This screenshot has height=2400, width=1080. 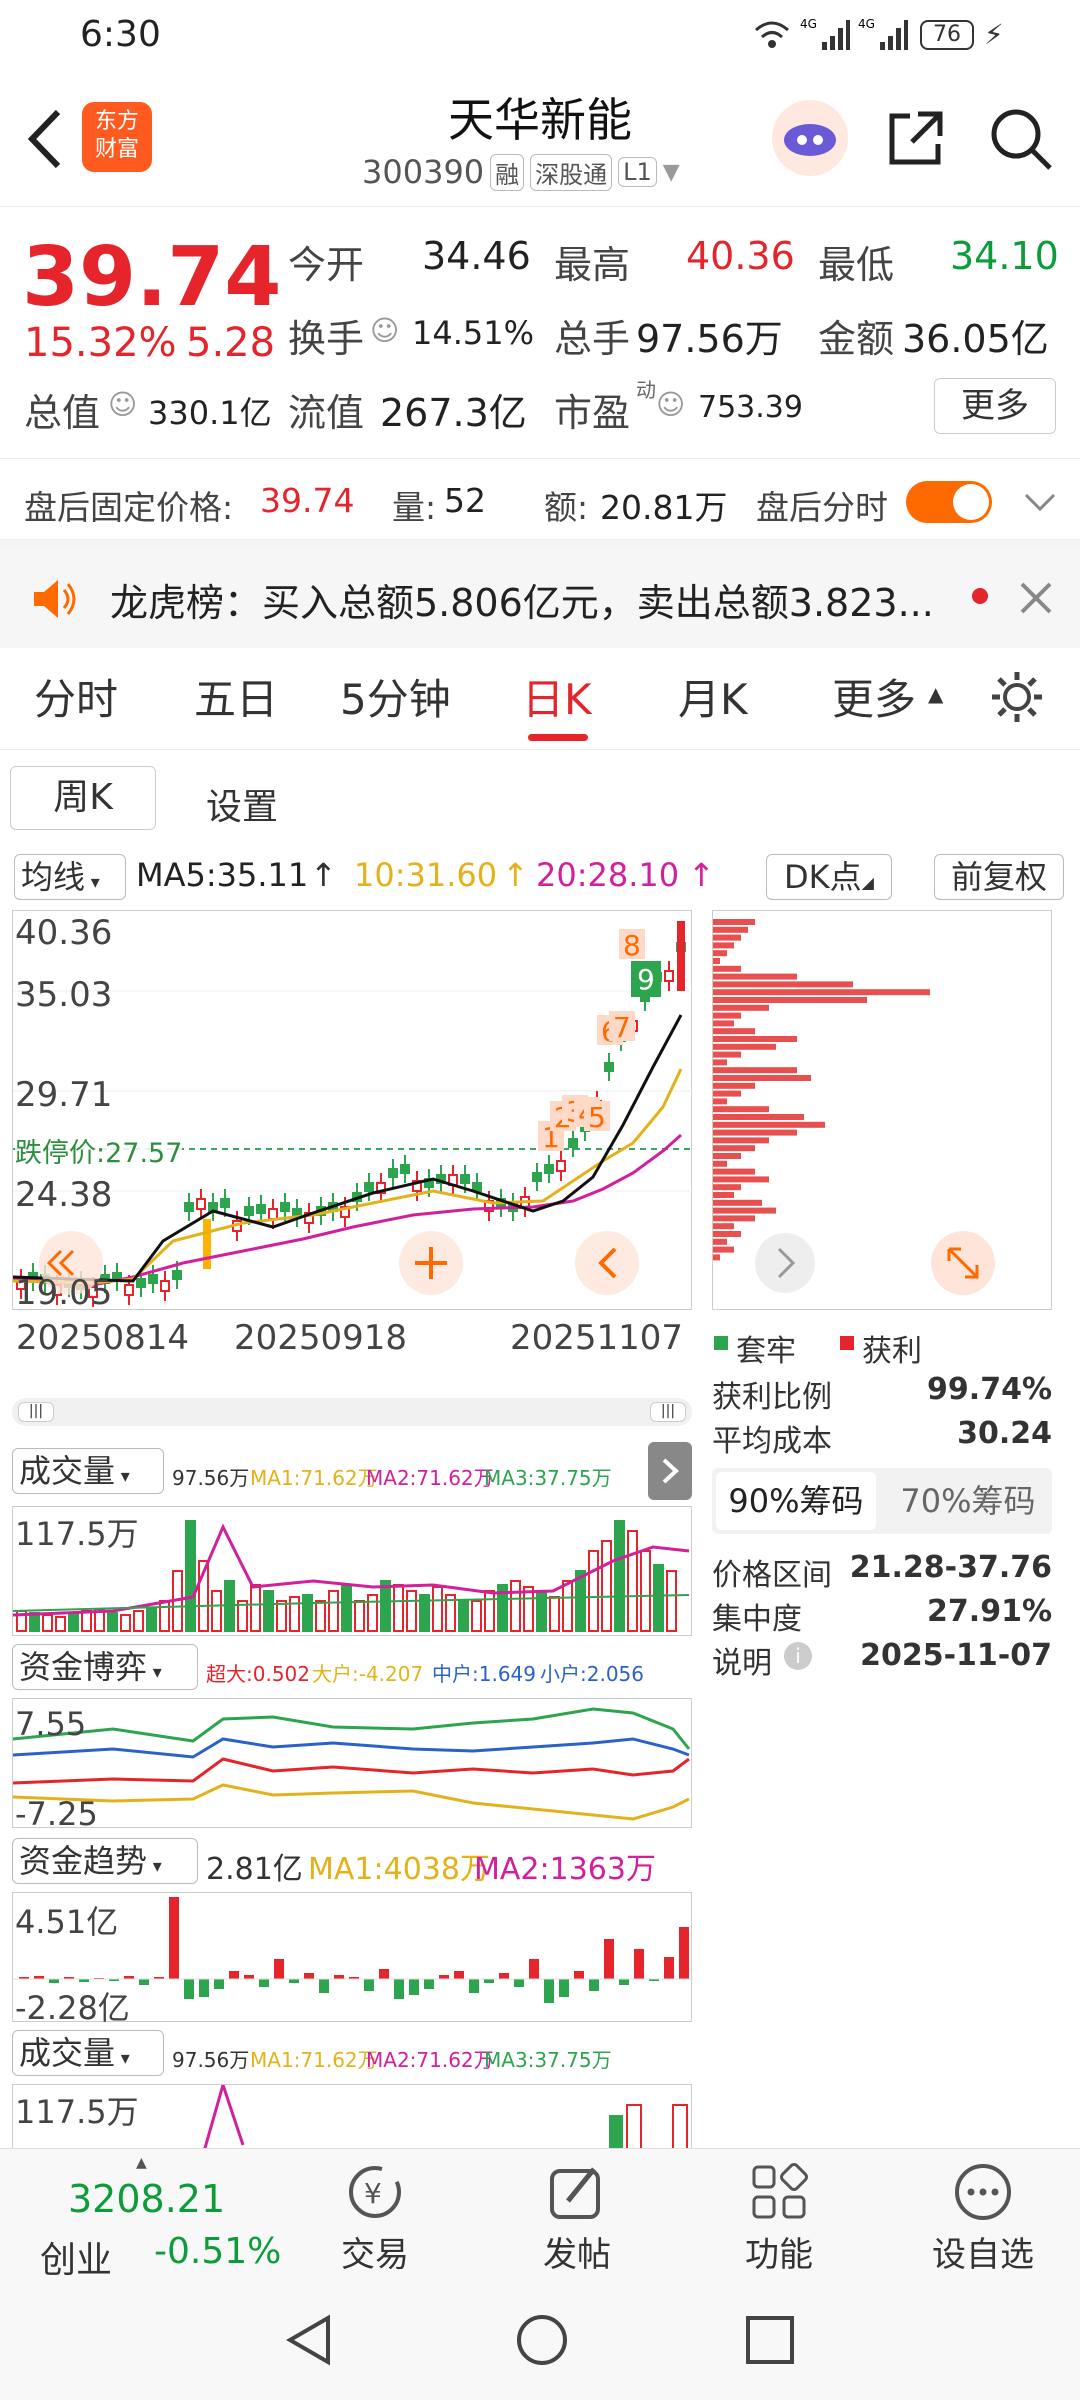 I want to click on search-icon, so click(x=1021, y=139).